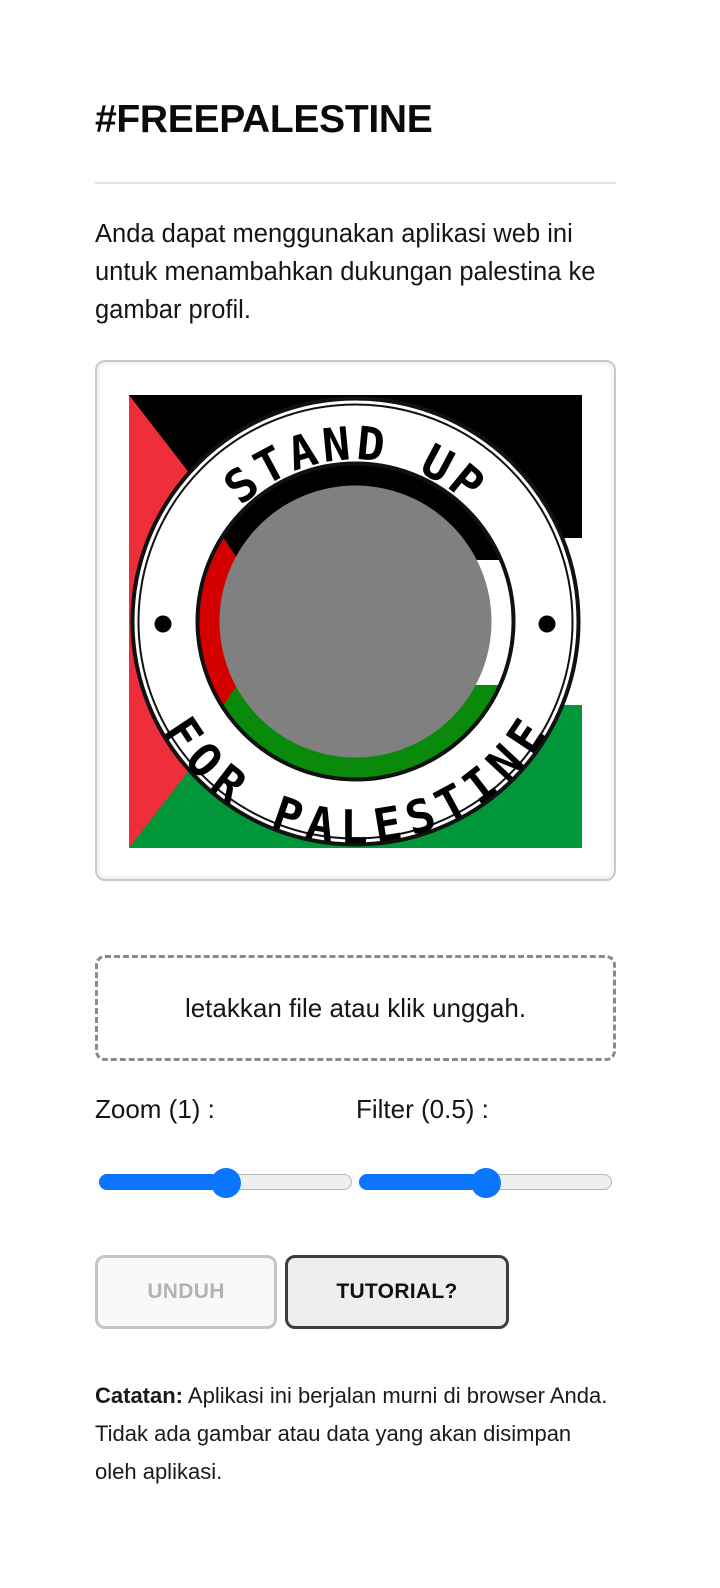 The width and height of the screenshot is (720, 1588). What do you see at coordinates (163, 624) in the screenshot?
I see `badge-dot-left` at bounding box center [163, 624].